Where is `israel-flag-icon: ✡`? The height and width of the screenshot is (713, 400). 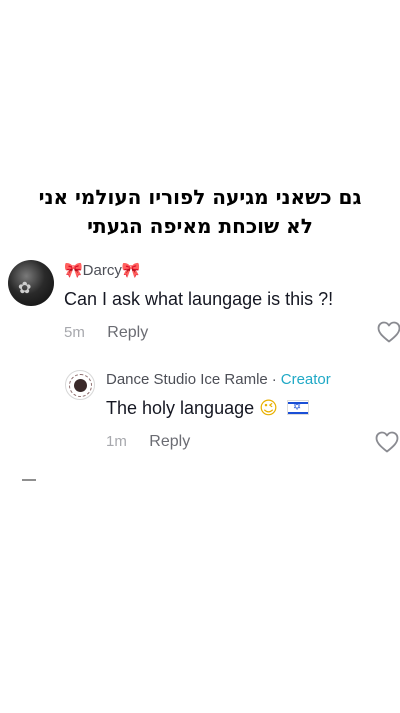 israel-flag-icon: ✡ is located at coordinates (297, 407).